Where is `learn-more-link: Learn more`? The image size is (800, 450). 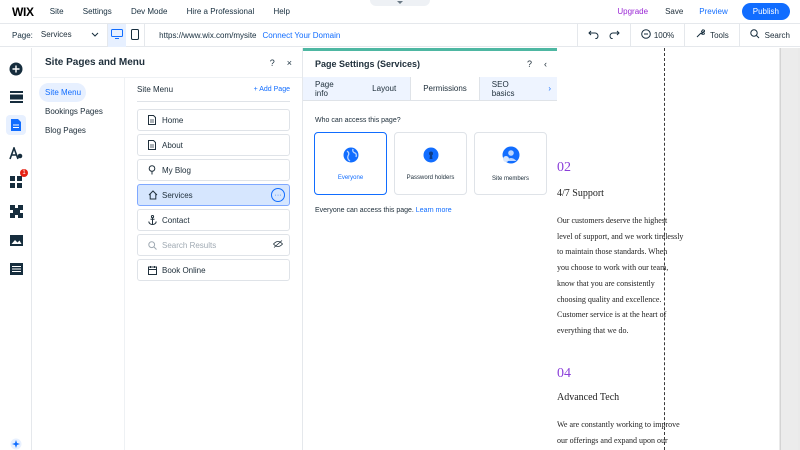 learn-more-link: Learn more is located at coordinates (434, 210).